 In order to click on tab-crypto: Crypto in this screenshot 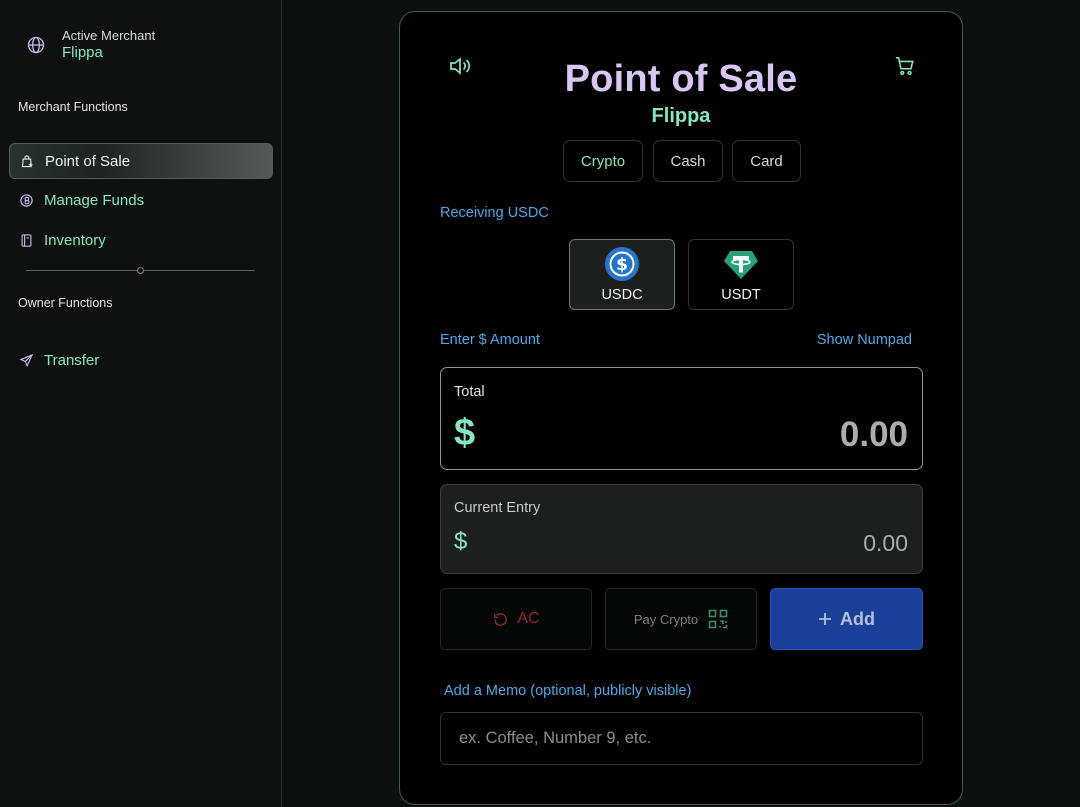, I will do `click(603, 161)`.